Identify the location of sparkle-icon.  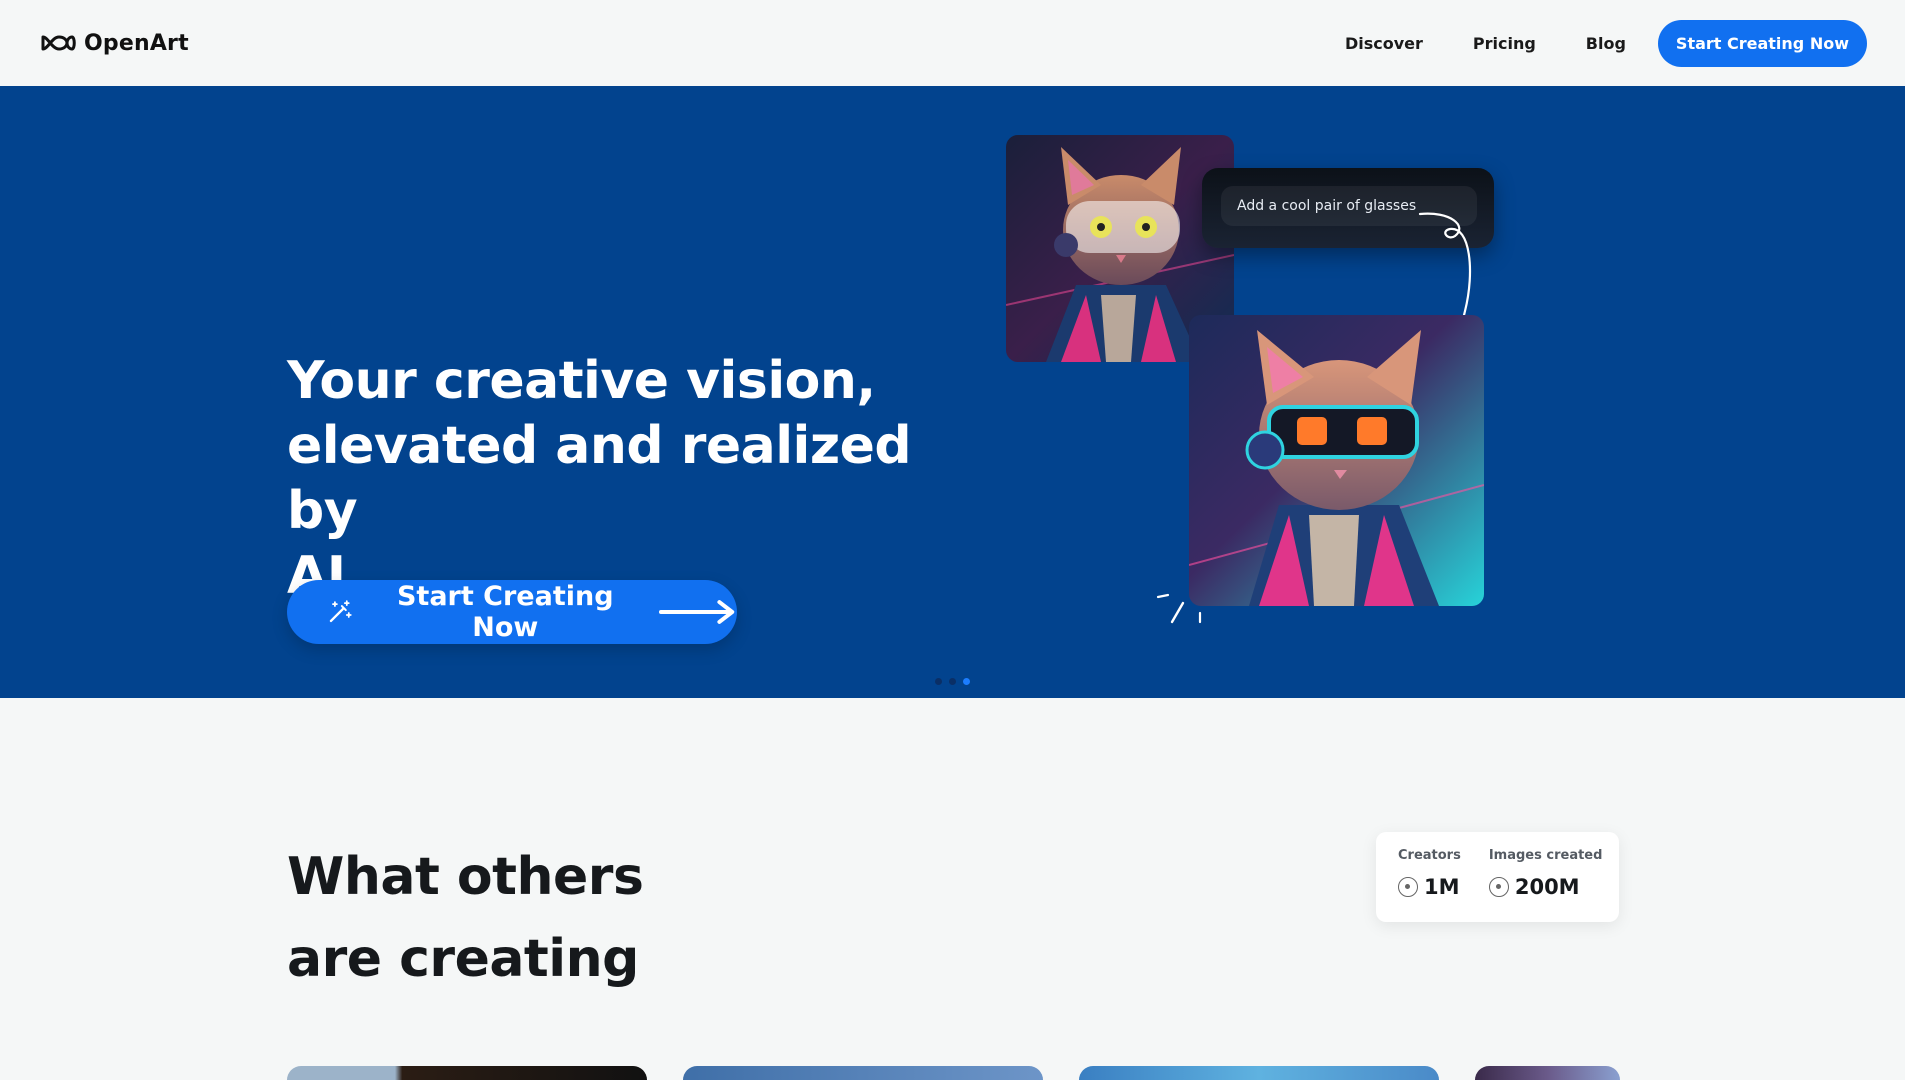
(1179, 608).